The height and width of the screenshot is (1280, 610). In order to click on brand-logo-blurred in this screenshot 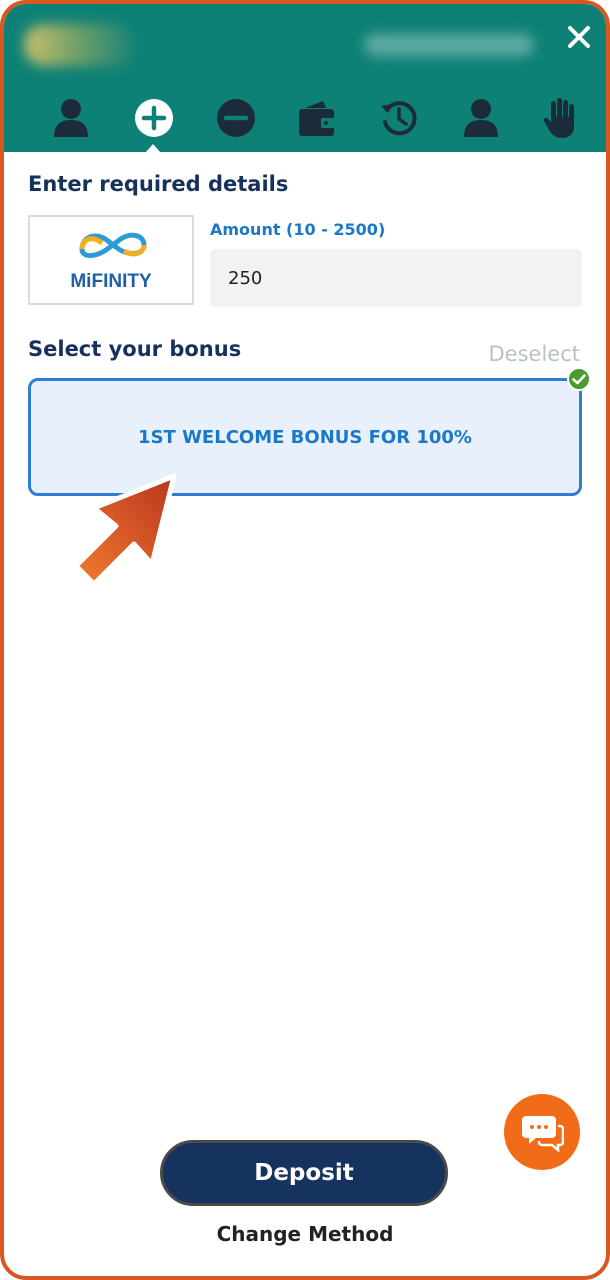, I will do `click(79, 45)`.